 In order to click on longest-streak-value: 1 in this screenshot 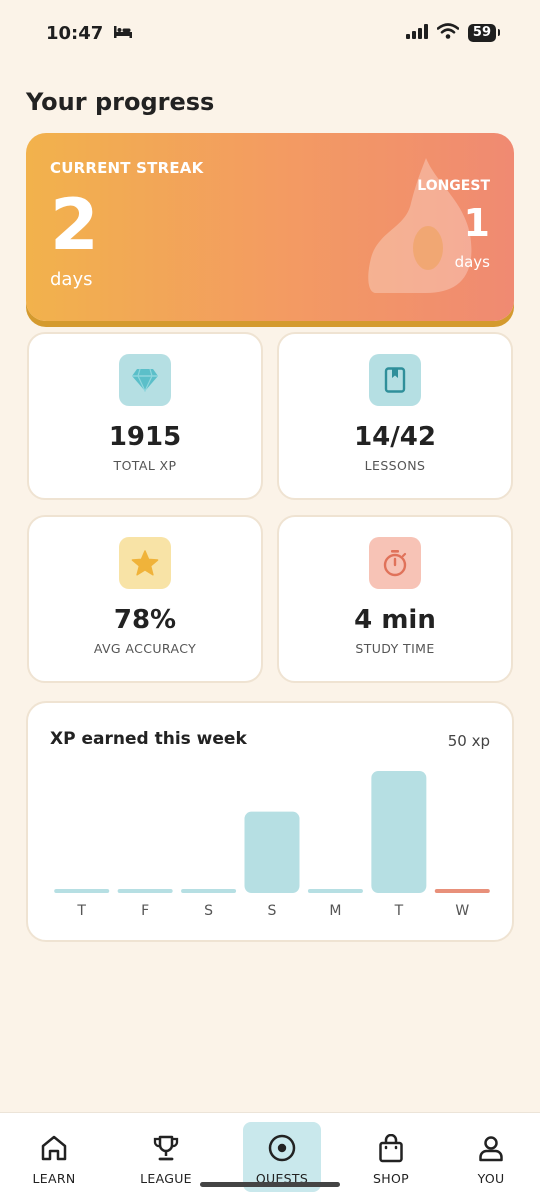, I will do `click(476, 223)`.